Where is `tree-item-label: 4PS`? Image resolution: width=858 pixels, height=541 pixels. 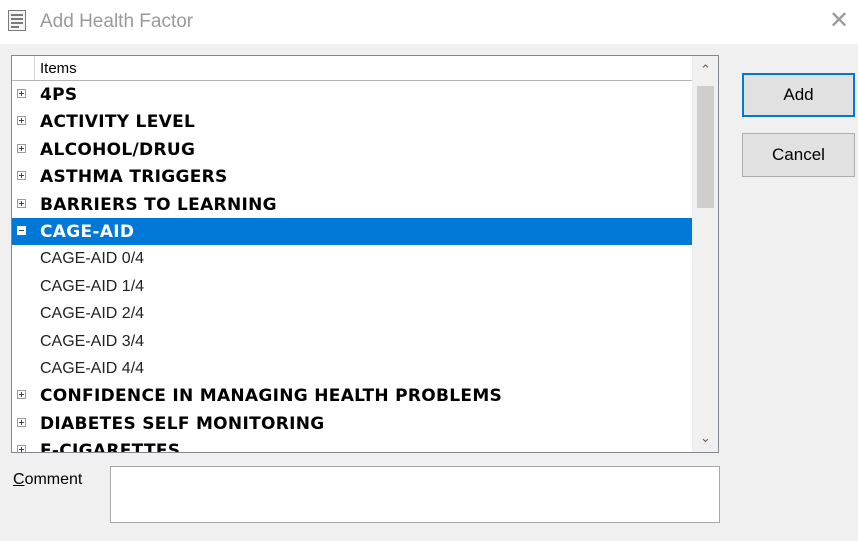 tree-item-label: 4PS is located at coordinates (59, 95).